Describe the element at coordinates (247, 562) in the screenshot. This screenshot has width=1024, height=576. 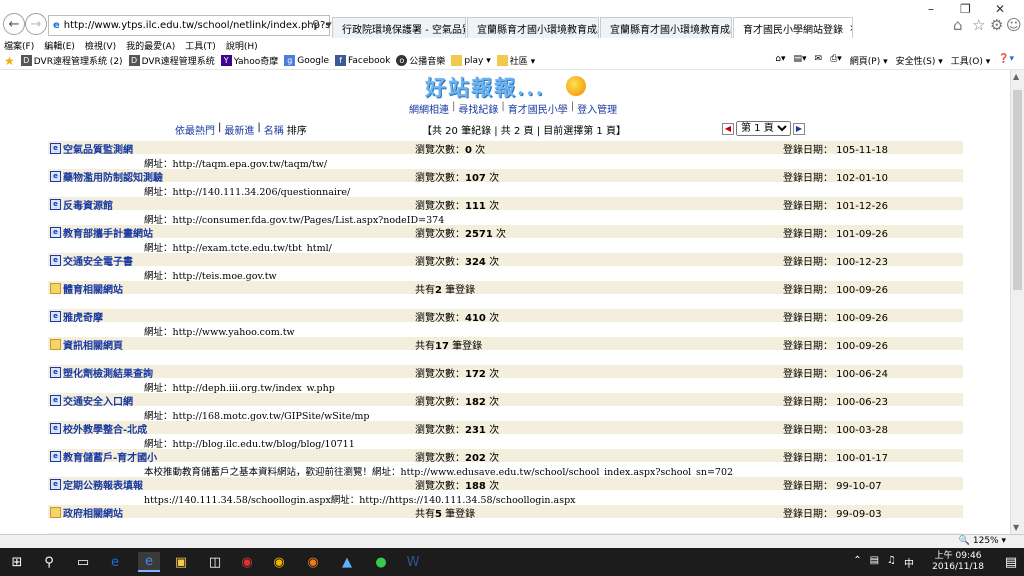
I see `app-icon: ◉` at that location.